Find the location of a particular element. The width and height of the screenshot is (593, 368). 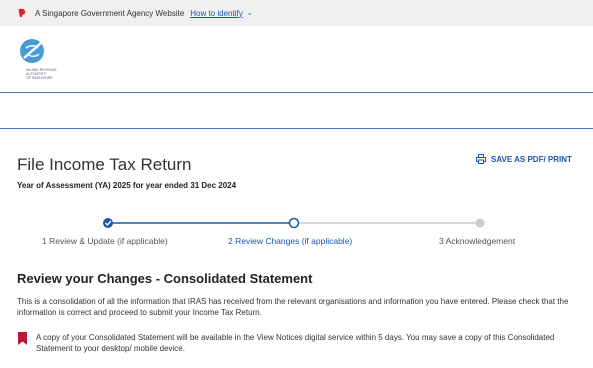

singapore-lion-icon is located at coordinates (22, 12).